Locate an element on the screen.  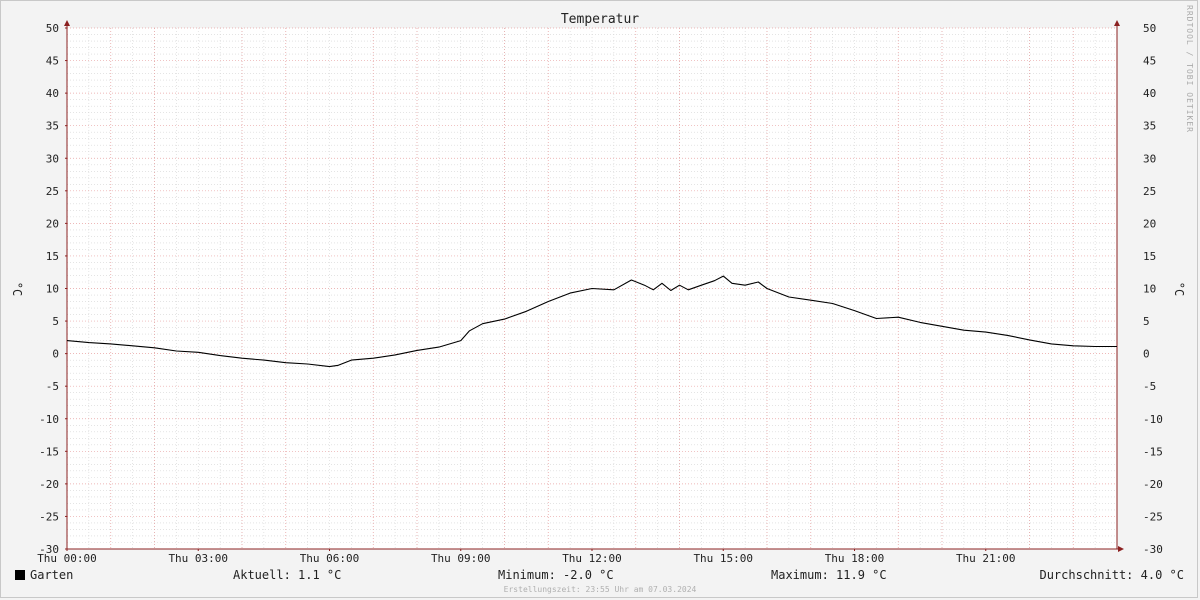
x-tick-label: Thu 03:00 is located at coordinates (198, 558).